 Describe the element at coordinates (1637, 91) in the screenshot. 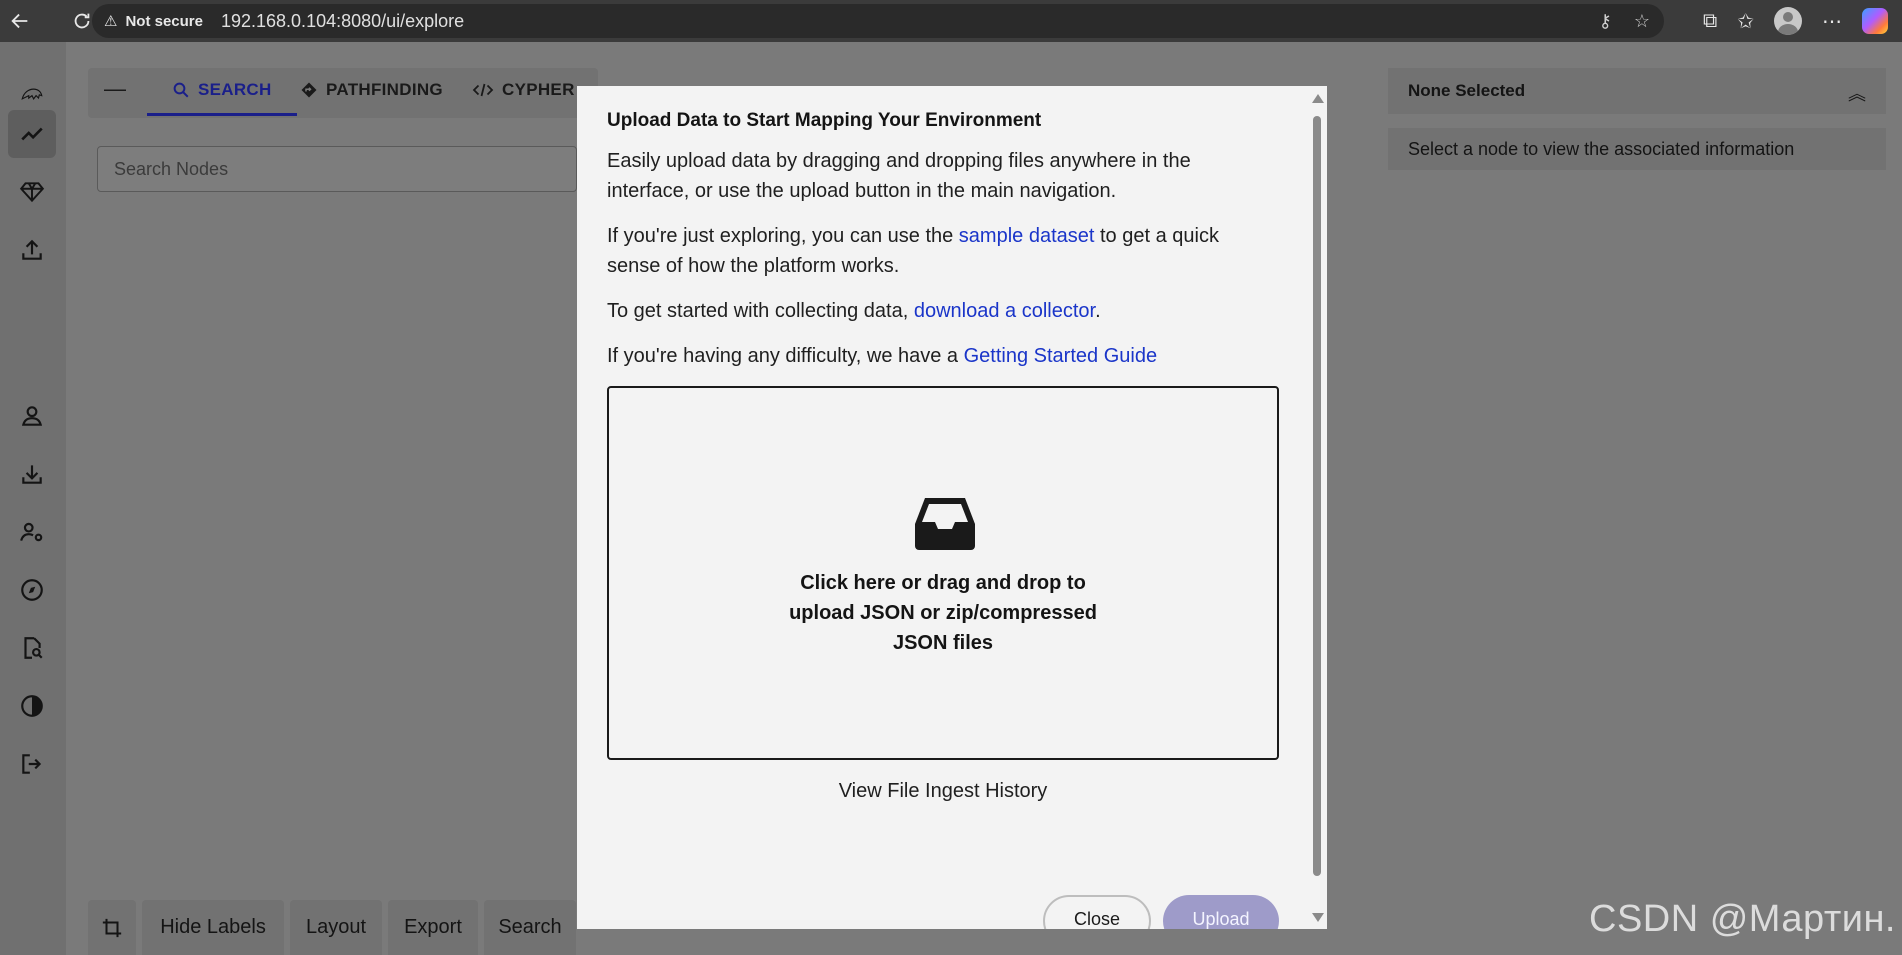

I see `selection-panel-header: None Selected ︽` at that location.